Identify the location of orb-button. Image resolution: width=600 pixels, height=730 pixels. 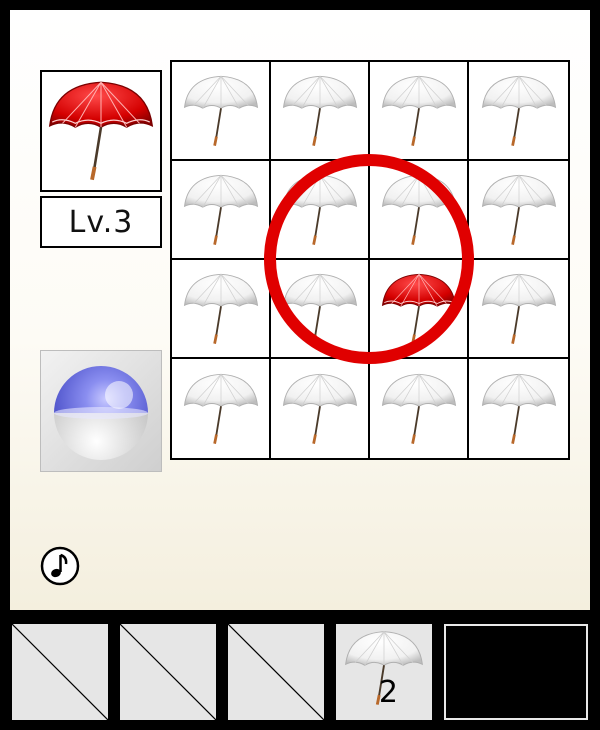
(101, 411).